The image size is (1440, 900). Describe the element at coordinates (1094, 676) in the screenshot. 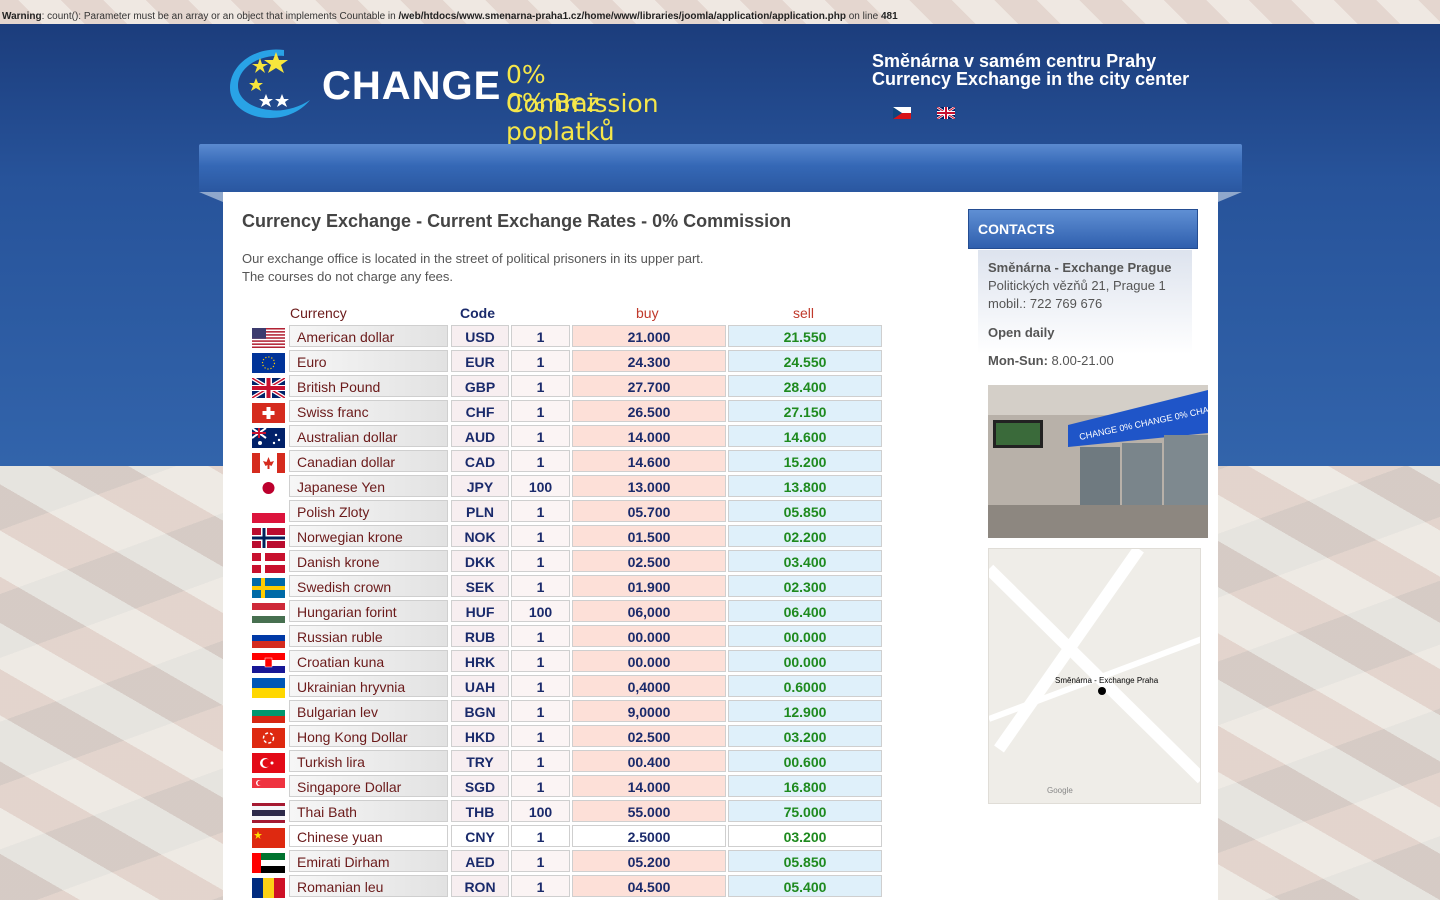

I see `location-map: Směnárna - Exchange Praha Google` at that location.